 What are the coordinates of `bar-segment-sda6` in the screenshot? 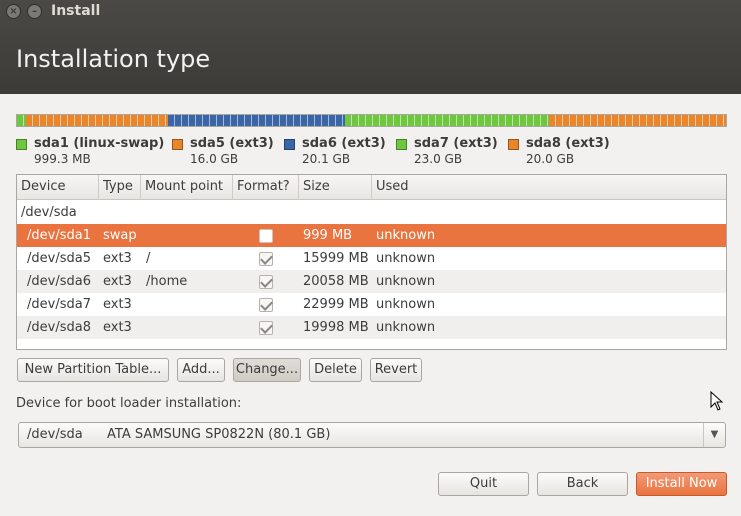 It's located at (256, 120).